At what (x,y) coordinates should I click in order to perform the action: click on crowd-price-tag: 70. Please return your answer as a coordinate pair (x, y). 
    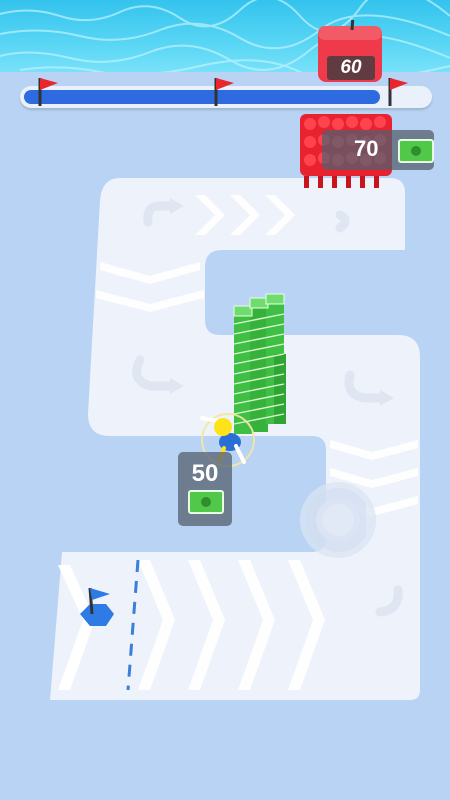
    Looking at the image, I should click on (378, 150).